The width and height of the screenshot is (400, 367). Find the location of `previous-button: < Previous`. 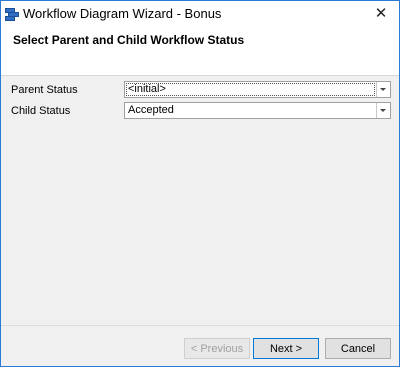

previous-button: < Previous is located at coordinates (217, 348).